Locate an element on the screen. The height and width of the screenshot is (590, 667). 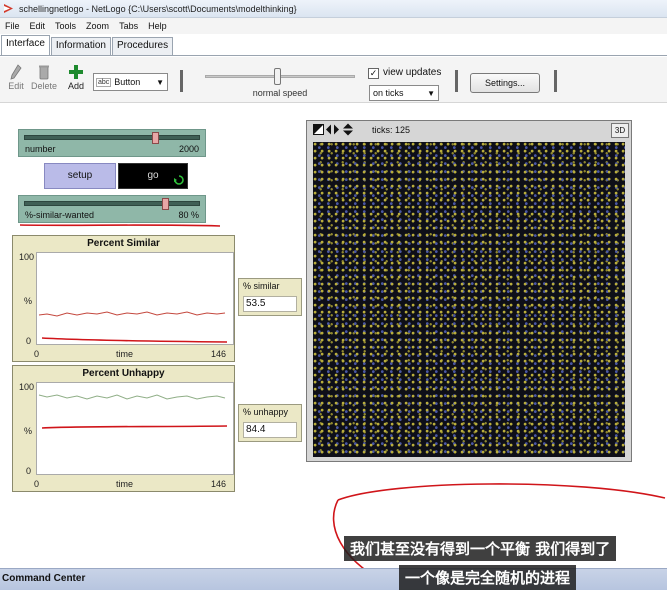
move-vertical-icon is located at coordinates (348, 129).